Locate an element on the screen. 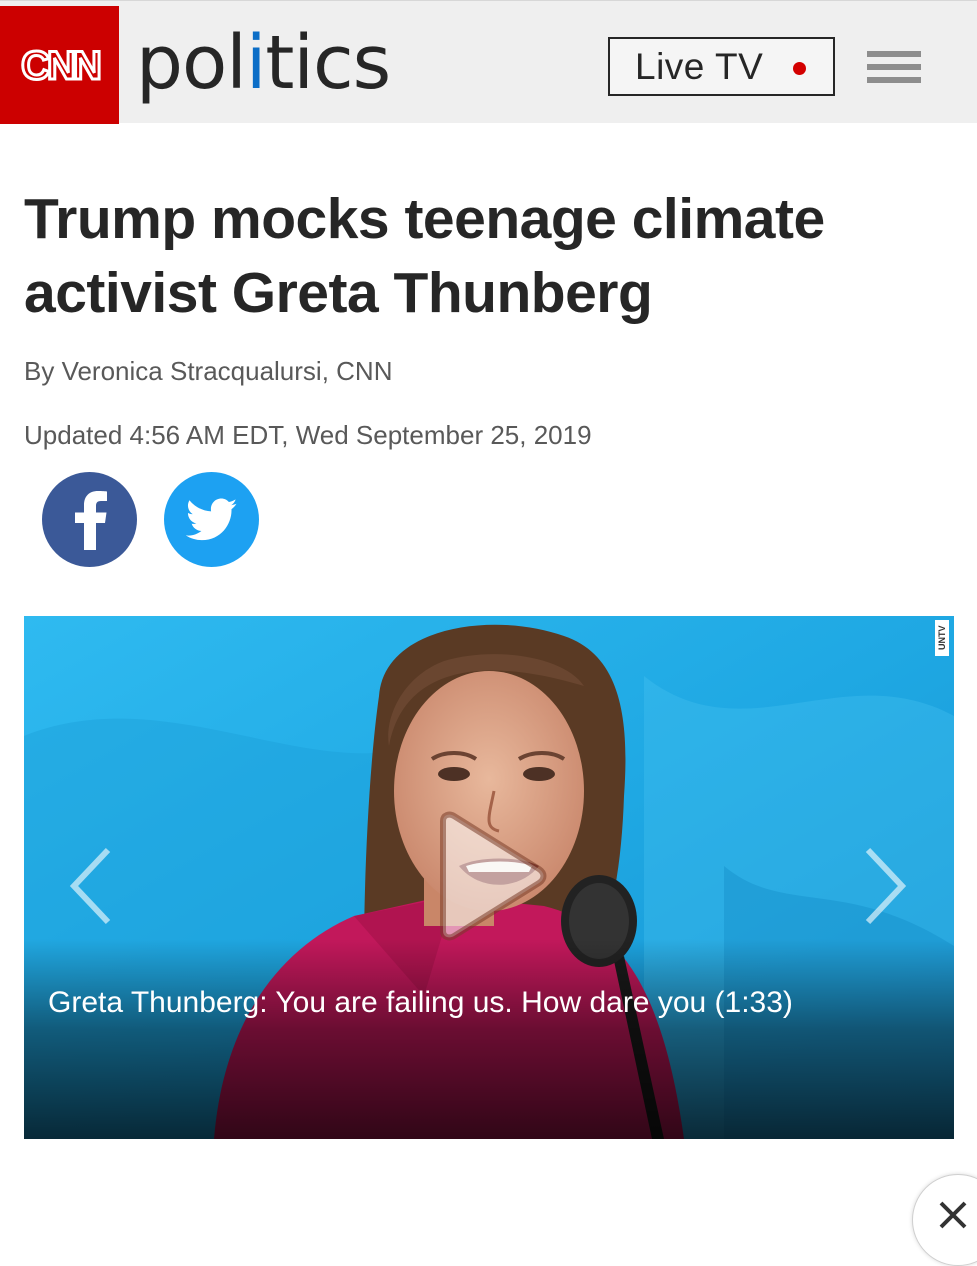 The image size is (977, 1266). section-title-politics: politics is located at coordinates (263, 63).